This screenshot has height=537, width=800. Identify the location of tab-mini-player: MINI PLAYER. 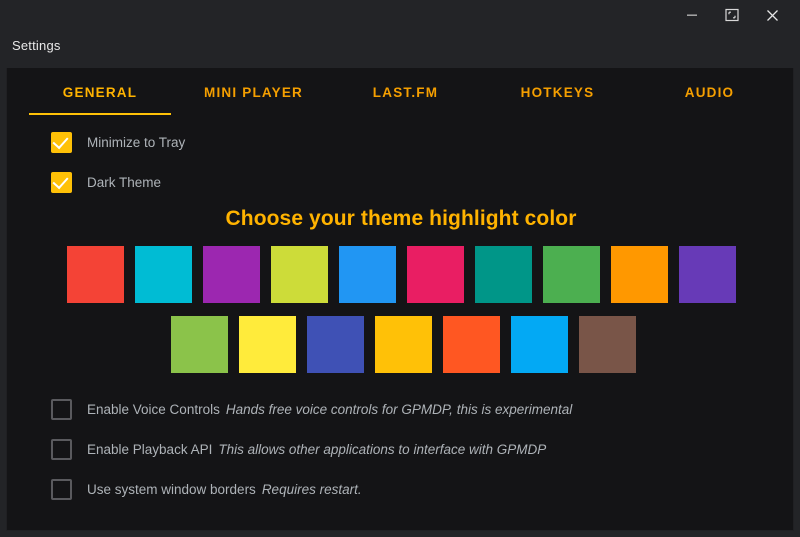
(253, 93).